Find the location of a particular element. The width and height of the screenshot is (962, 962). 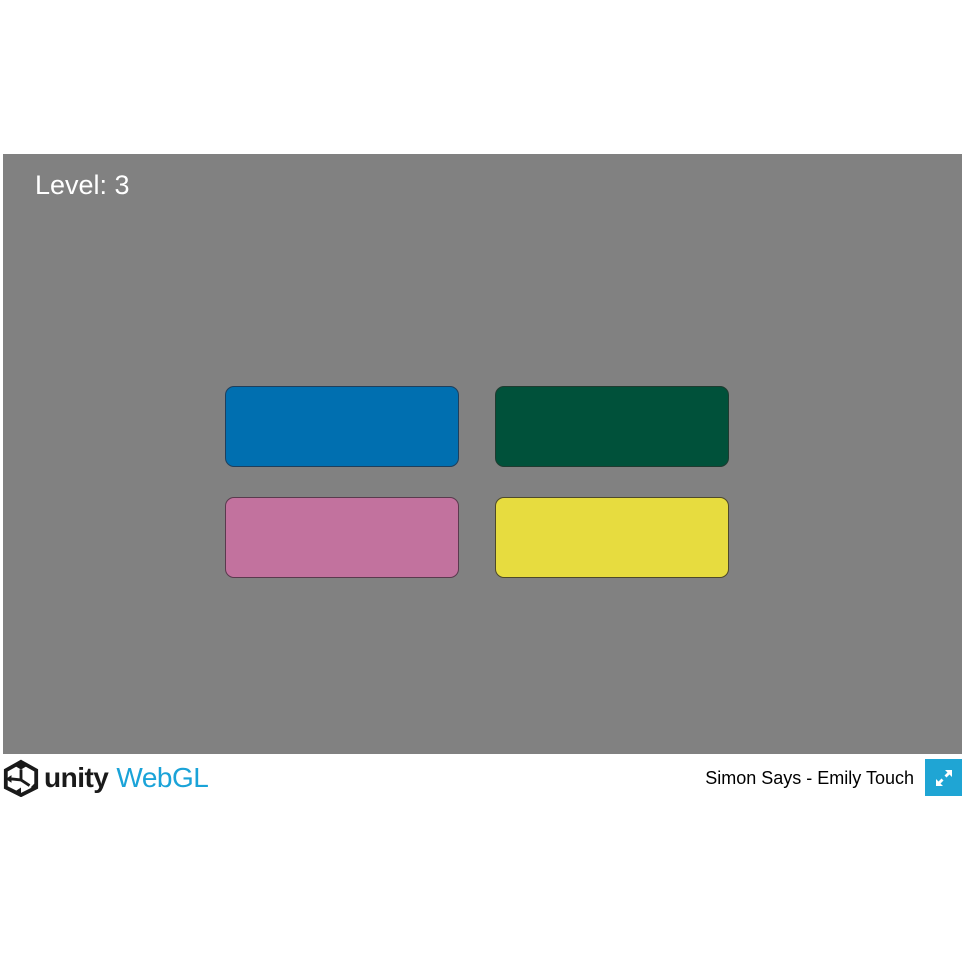

fullscreen-button is located at coordinates (943, 777).